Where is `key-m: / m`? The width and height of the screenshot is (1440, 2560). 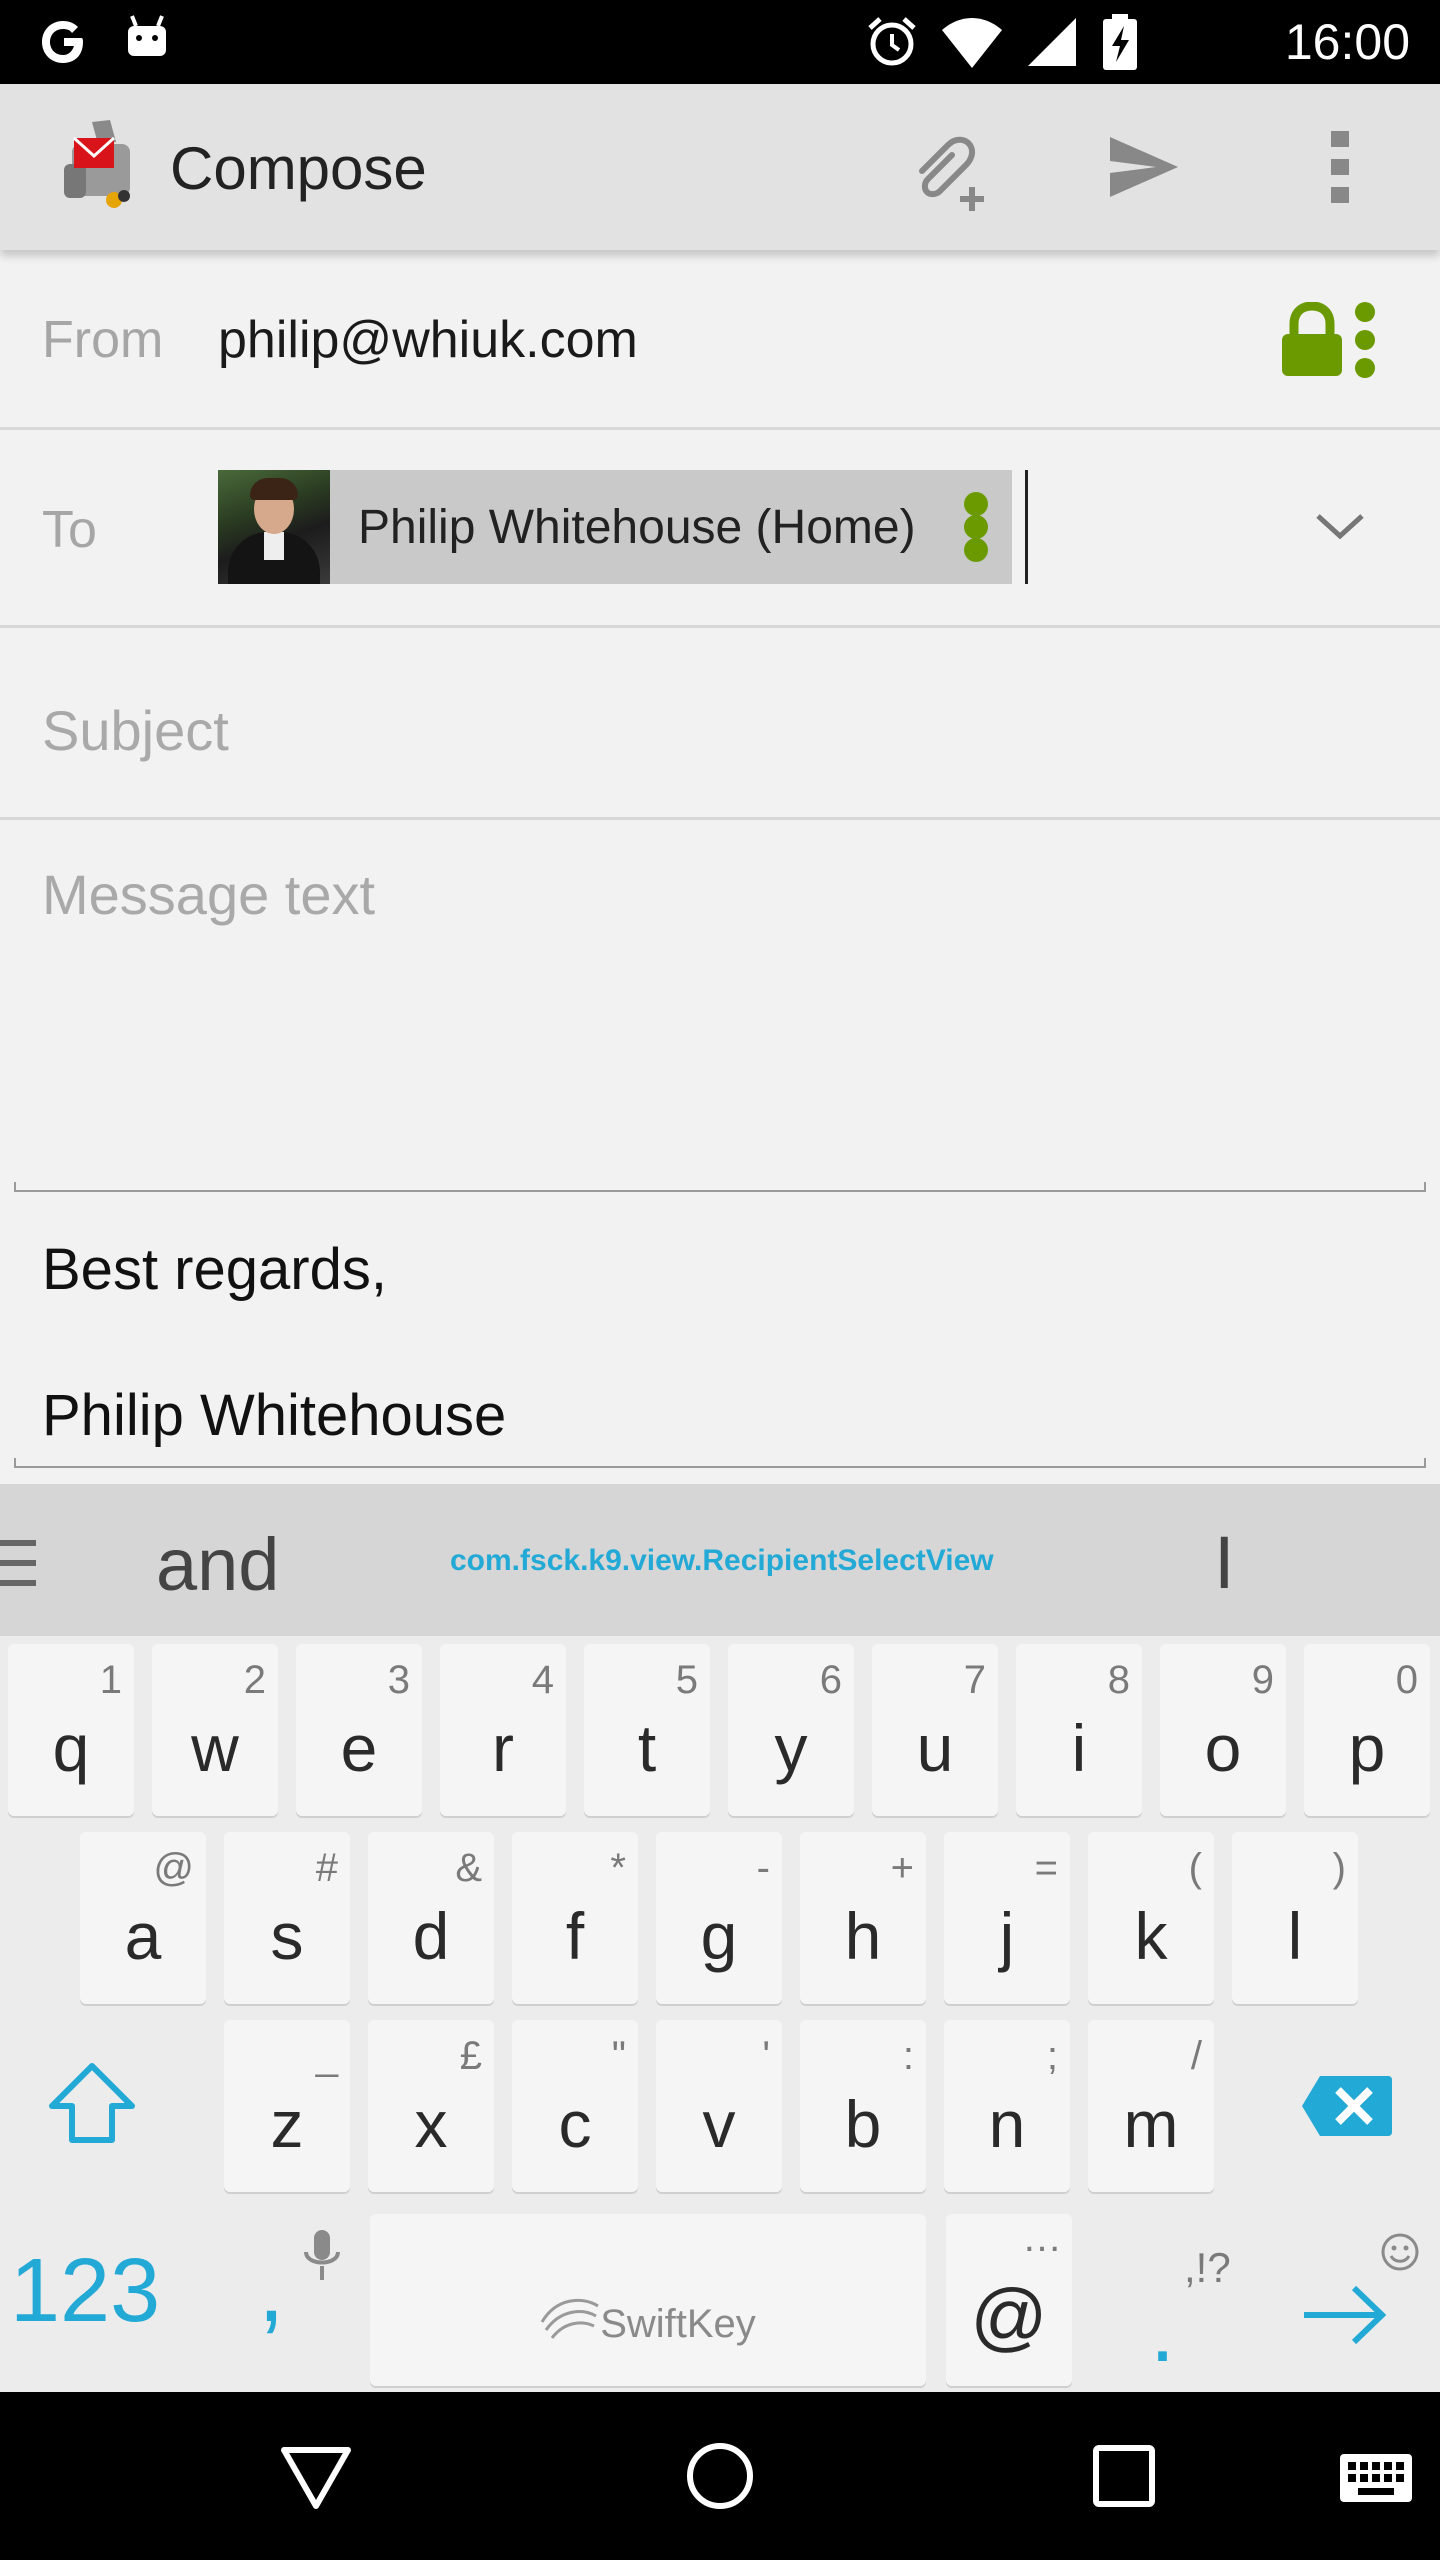
key-m: / m is located at coordinates (1151, 2106).